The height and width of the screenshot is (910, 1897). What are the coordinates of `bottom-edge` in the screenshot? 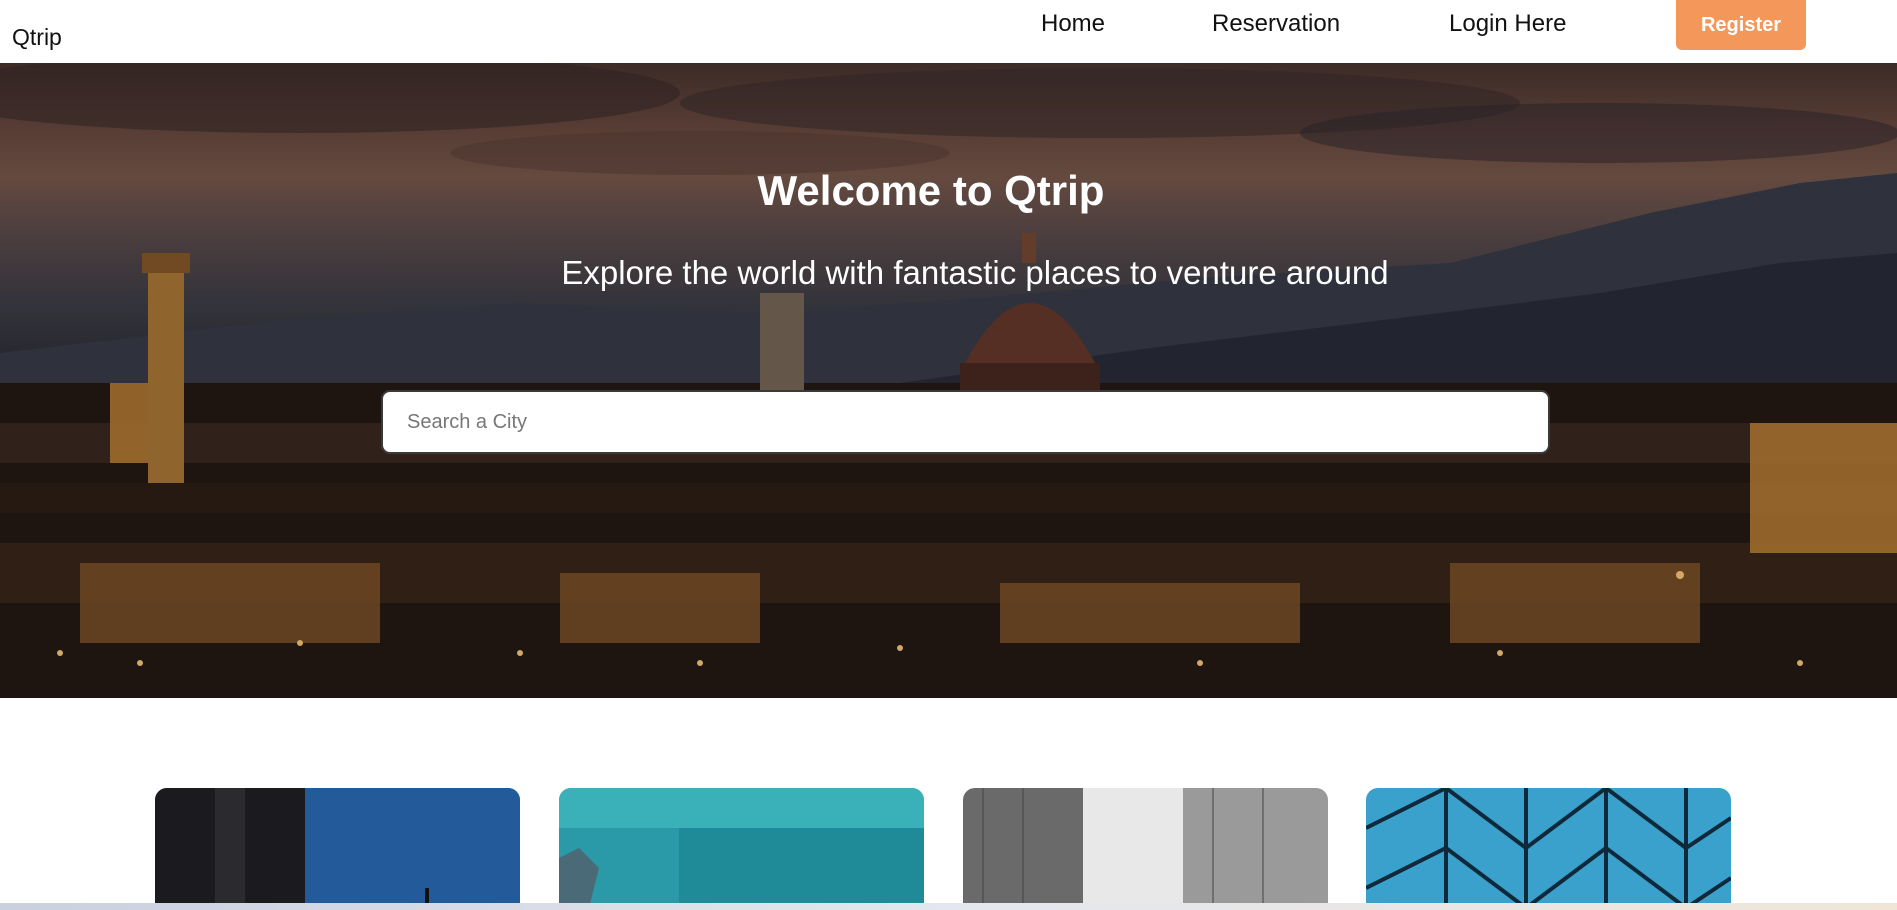 It's located at (948, 906).